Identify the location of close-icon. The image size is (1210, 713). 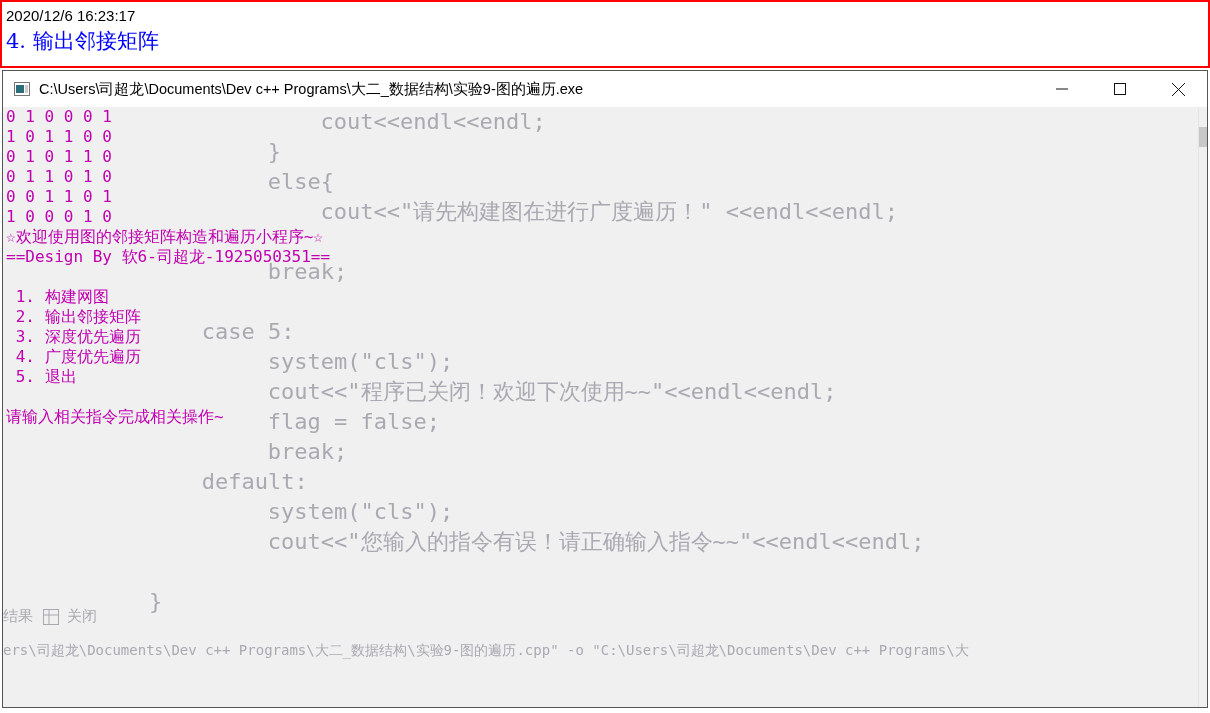
(1178, 89).